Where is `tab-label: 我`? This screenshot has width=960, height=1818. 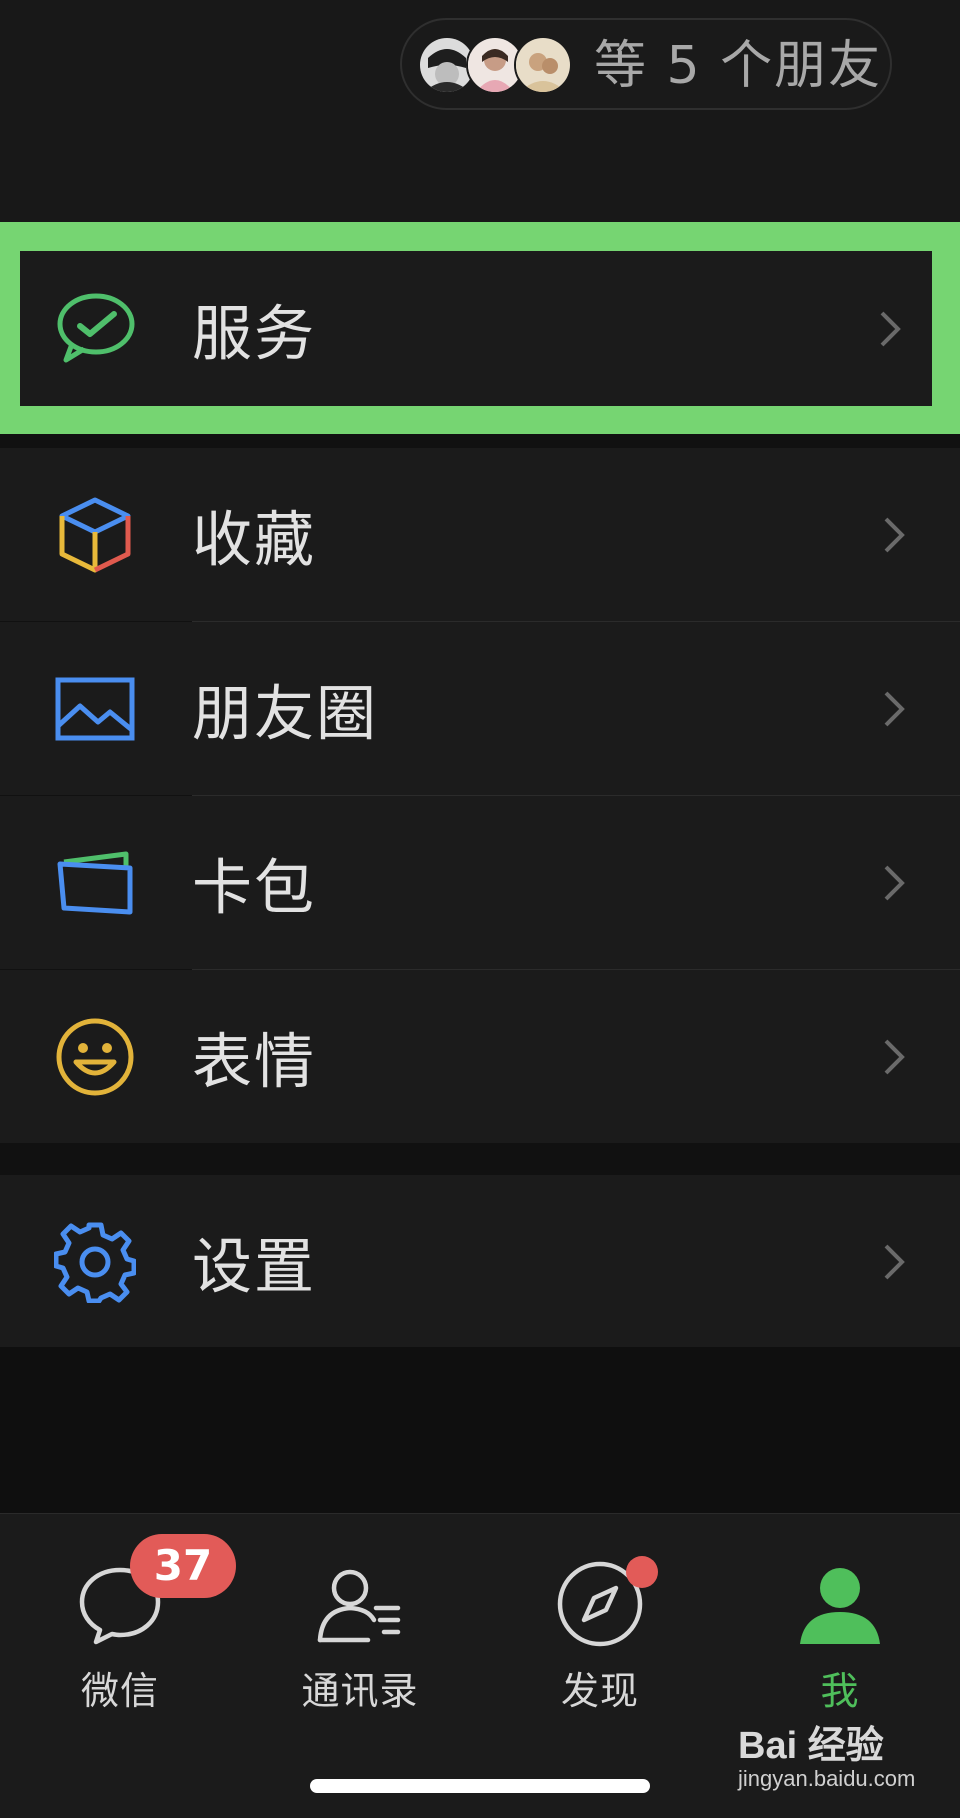
tab-label: 我 is located at coordinates (840, 1691).